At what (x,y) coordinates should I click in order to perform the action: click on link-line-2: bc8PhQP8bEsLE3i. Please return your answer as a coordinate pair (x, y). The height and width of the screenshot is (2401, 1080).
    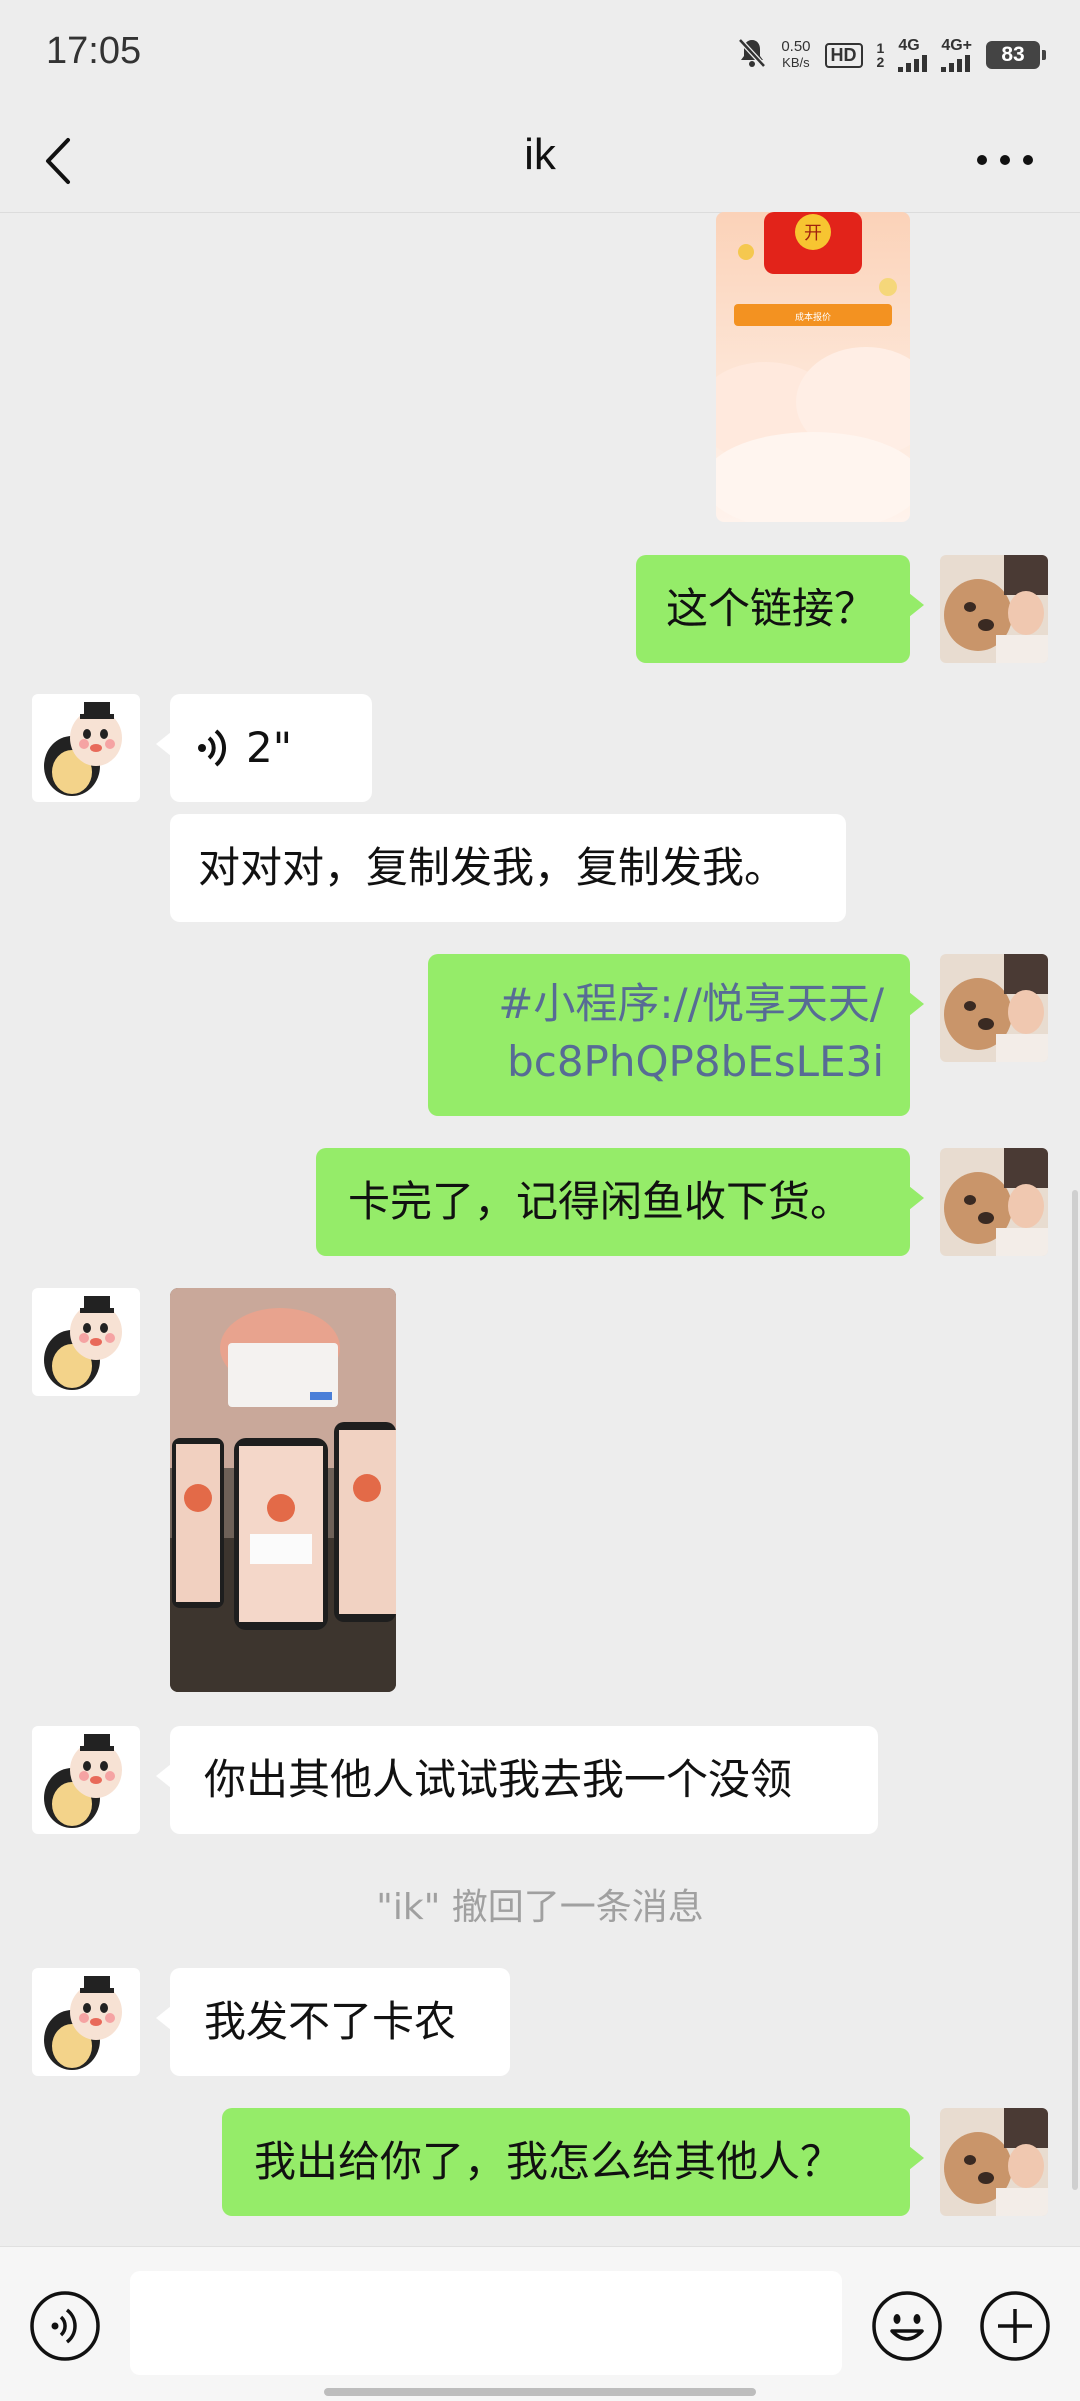
    Looking at the image, I should click on (695, 1061).